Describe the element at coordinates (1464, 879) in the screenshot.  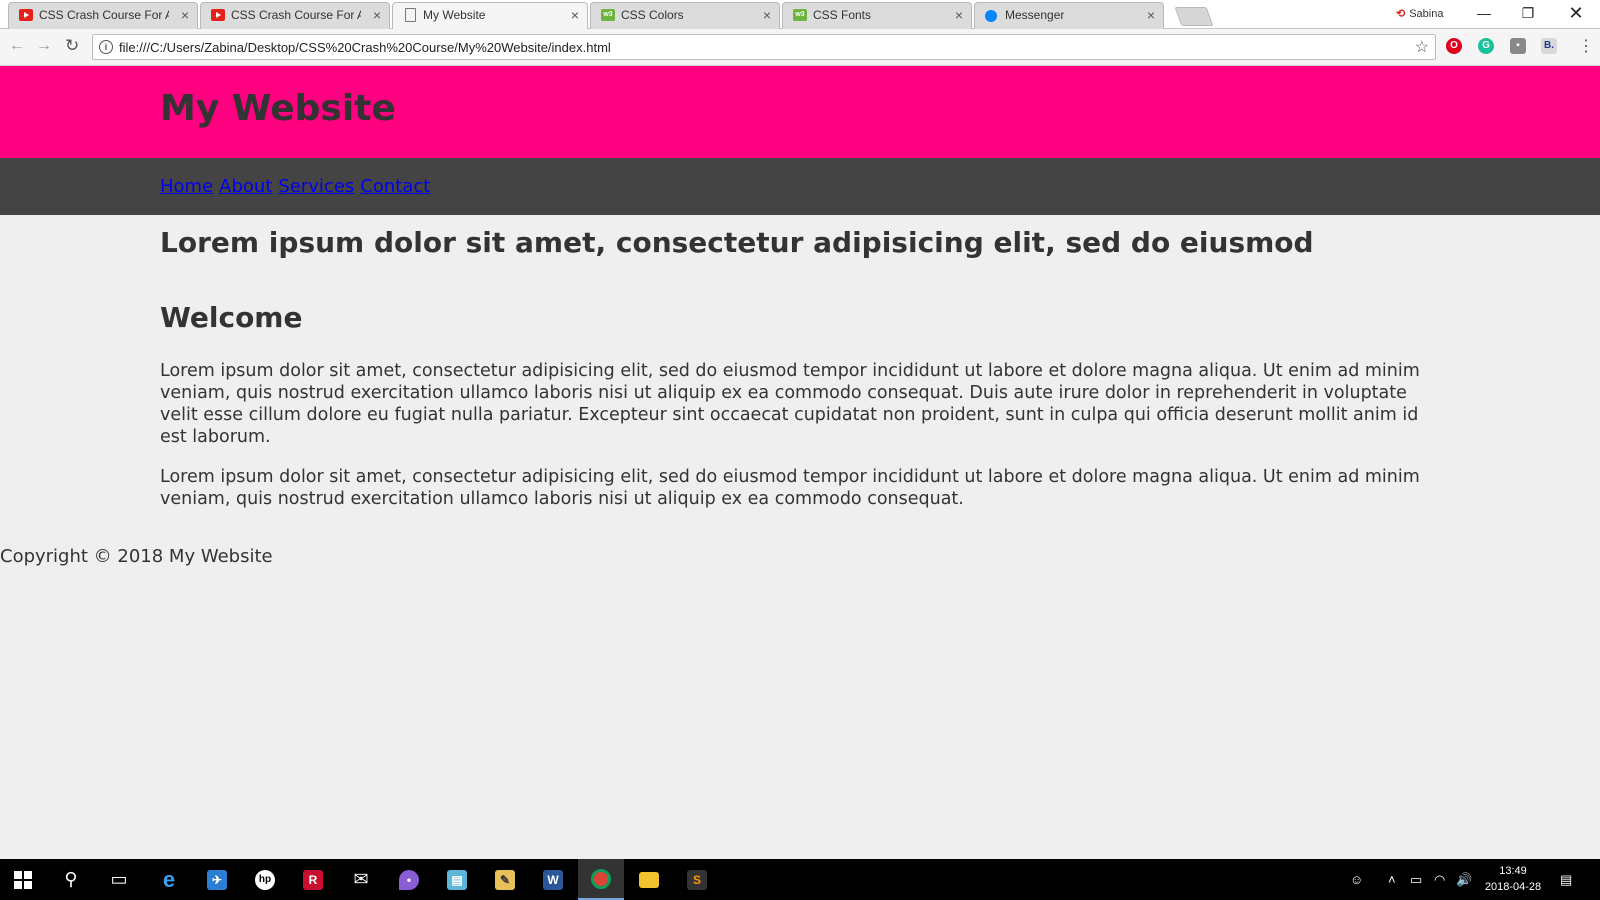
I see `volume-icon: 🔊` at that location.